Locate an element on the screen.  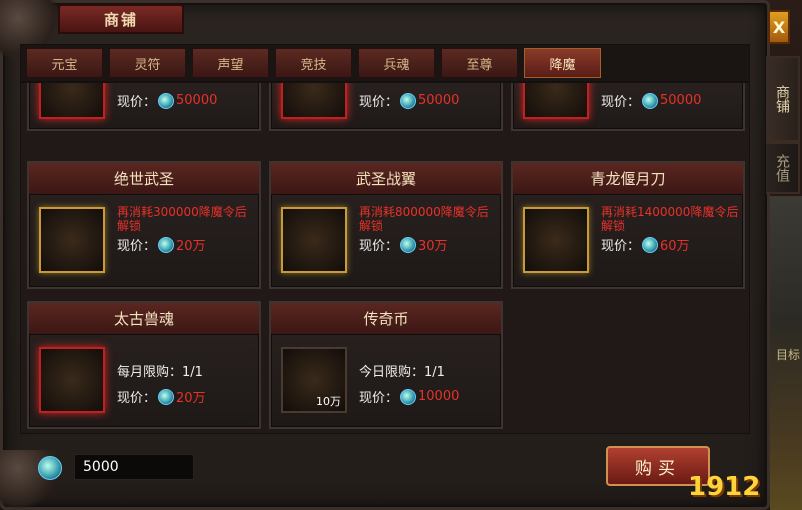
item-card: 太古兽魂 每月限购：1/1 现价： 20万 is located at coordinates (144, 365).